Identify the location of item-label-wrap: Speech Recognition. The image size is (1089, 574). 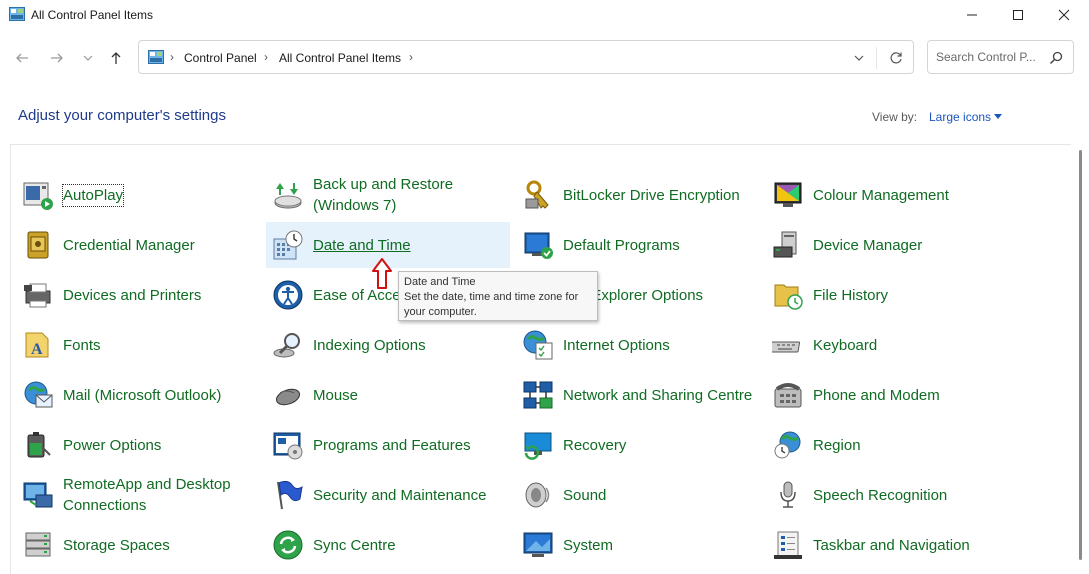
(909, 495).